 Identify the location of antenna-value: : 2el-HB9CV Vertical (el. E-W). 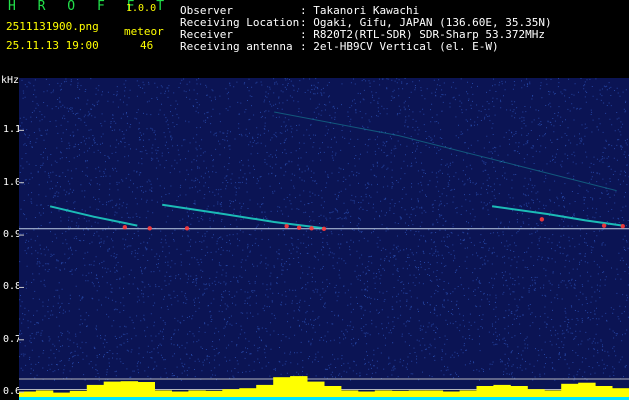
(399, 46).